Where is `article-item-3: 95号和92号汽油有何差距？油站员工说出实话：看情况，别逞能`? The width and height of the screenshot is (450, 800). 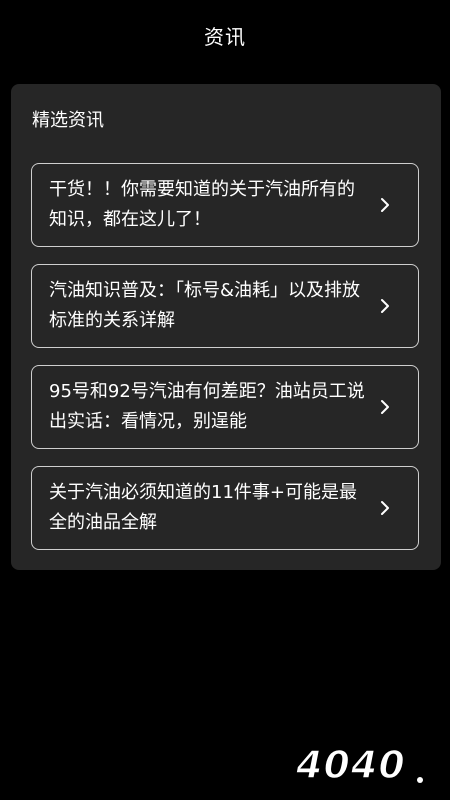 article-item-3: 95号和92号汽油有何差距？油站员工说出实话：看情况，别逞能 is located at coordinates (225, 407).